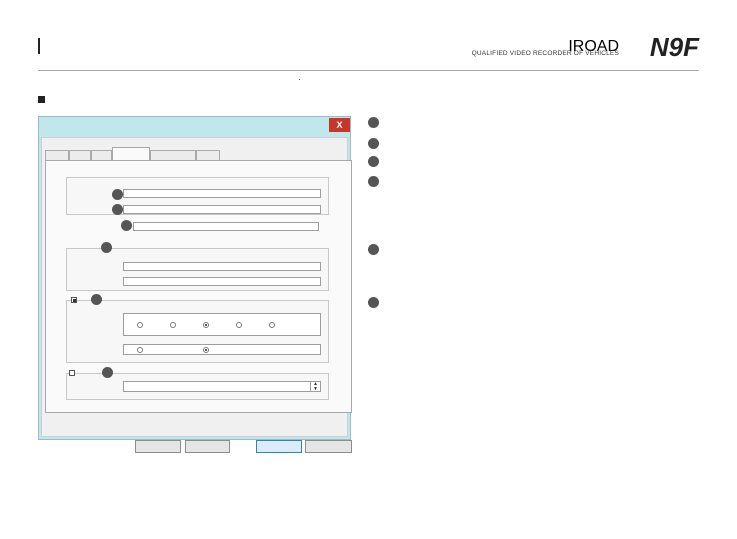  What do you see at coordinates (222, 386) in the screenshot?
I see `number-spinner: ▲ ▼` at bounding box center [222, 386].